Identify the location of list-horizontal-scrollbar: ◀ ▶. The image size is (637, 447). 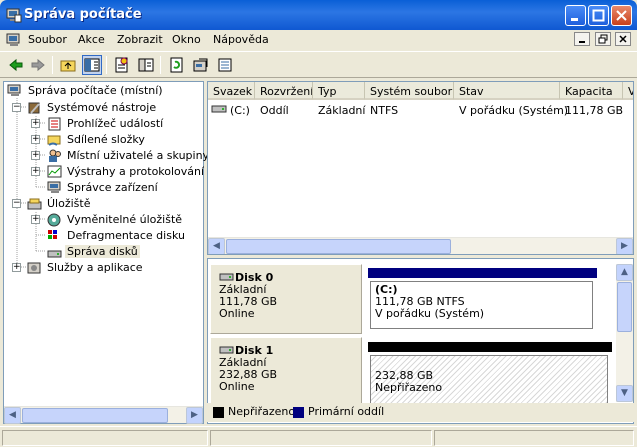
(420, 245).